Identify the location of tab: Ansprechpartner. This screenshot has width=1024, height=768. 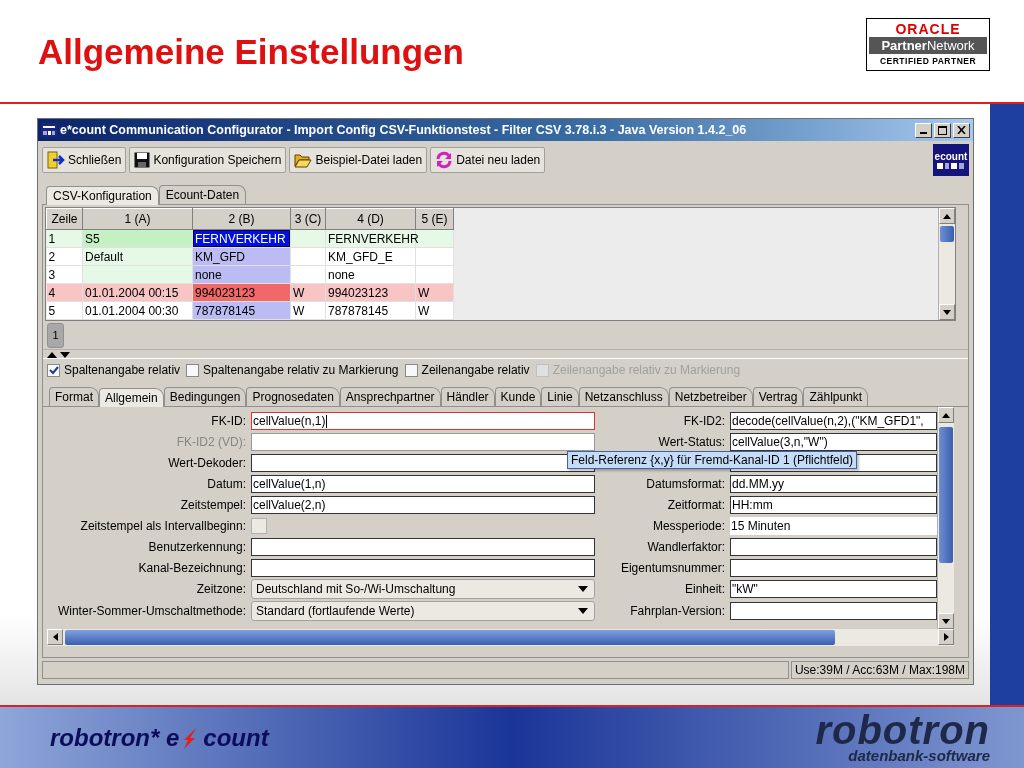
(390, 396).